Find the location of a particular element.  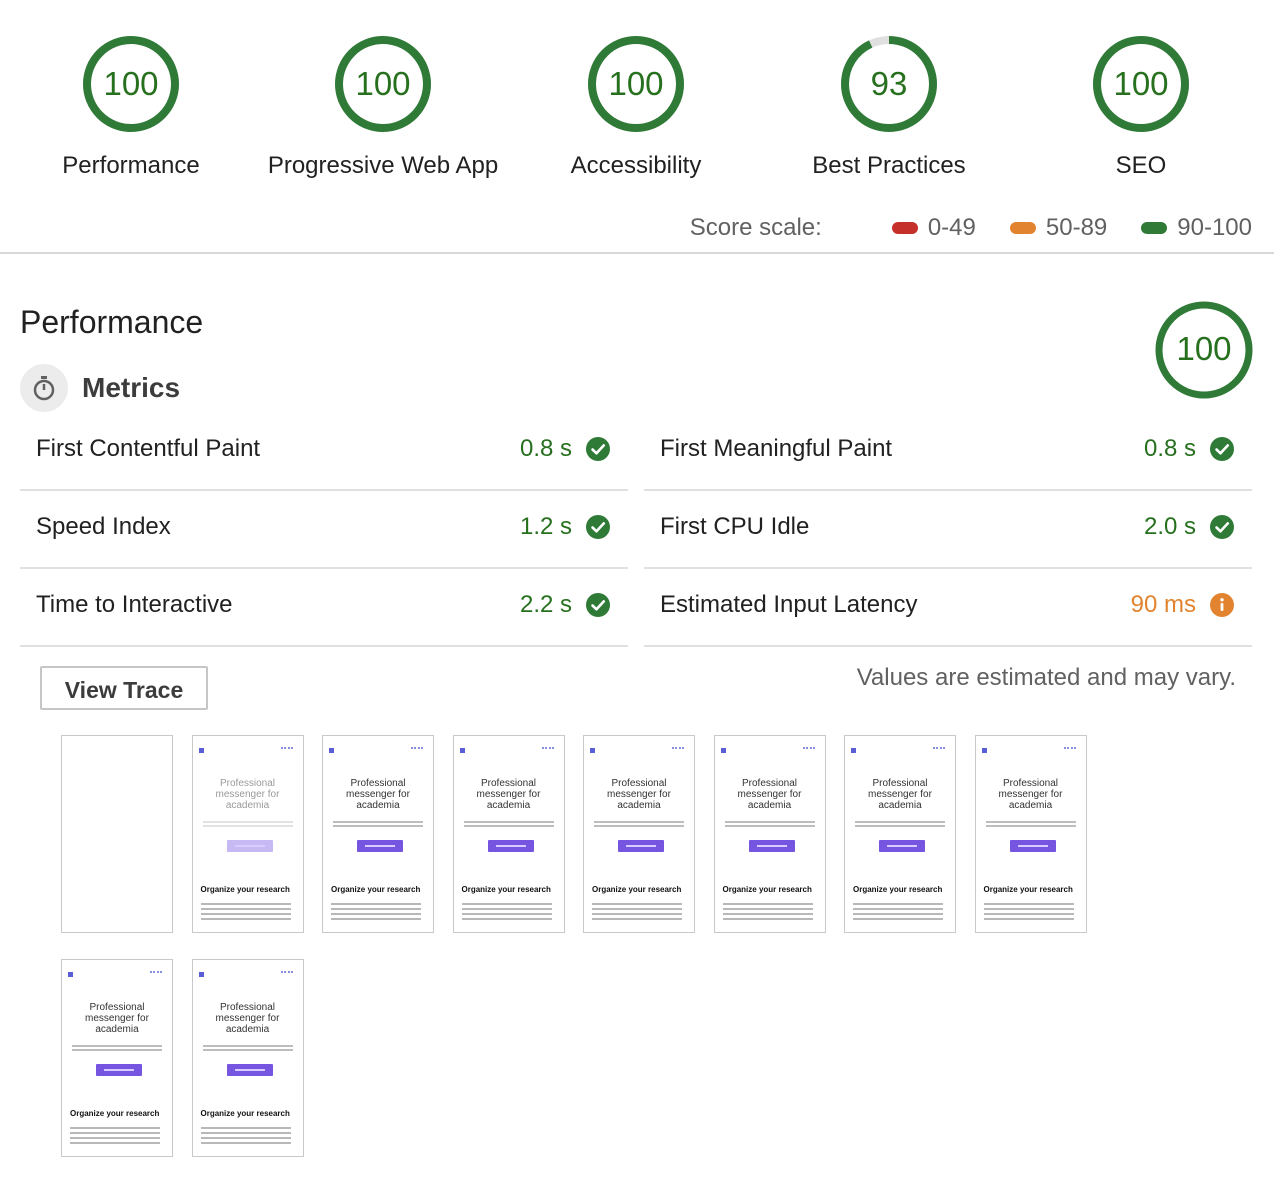

gauge-label: Best Practices is located at coordinates (889, 165).